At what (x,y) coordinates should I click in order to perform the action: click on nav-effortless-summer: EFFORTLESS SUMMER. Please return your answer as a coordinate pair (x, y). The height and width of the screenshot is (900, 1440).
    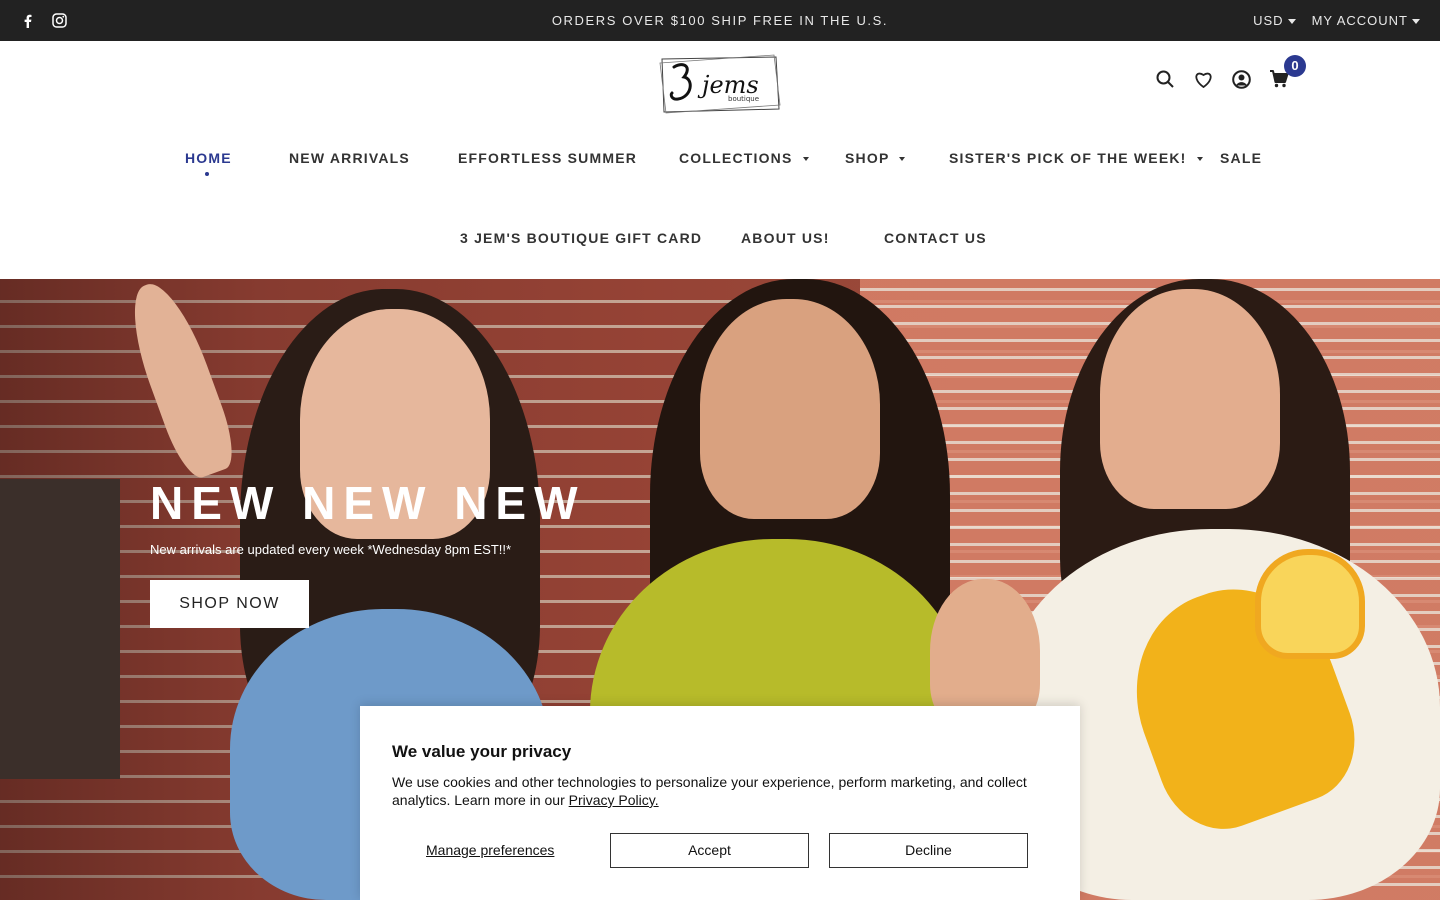
    Looking at the image, I should click on (547, 158).